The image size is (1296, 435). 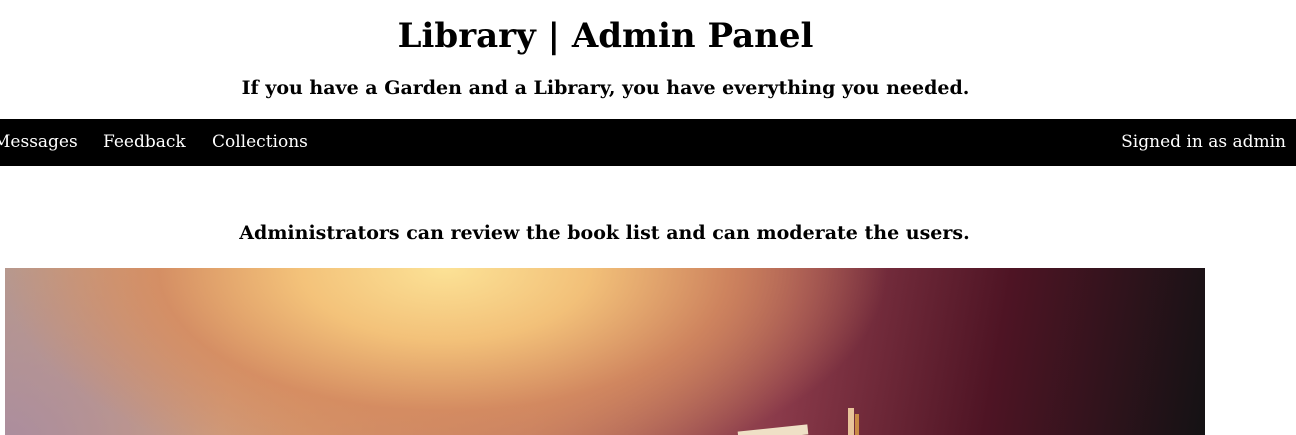 What do you see at coordinates (1203, 142) in the screenshot?
I see `signed-in-user-link: Signed in as admin` at bounding box center [1203, 142].